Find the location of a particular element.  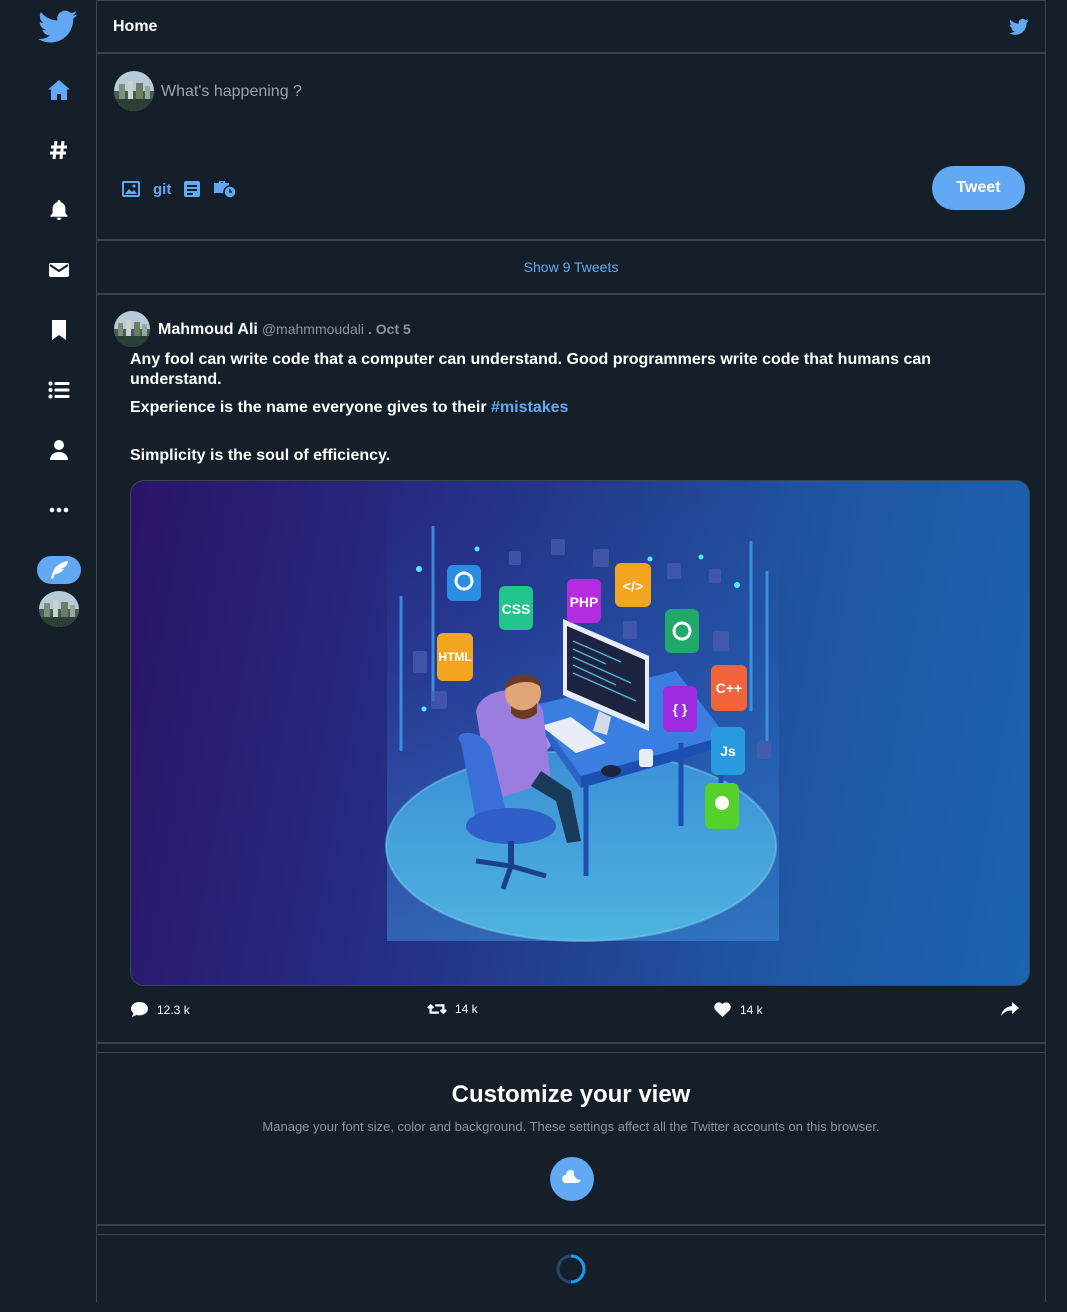

author-name: Mahmoud Ali is located at coordinates (208, 330).